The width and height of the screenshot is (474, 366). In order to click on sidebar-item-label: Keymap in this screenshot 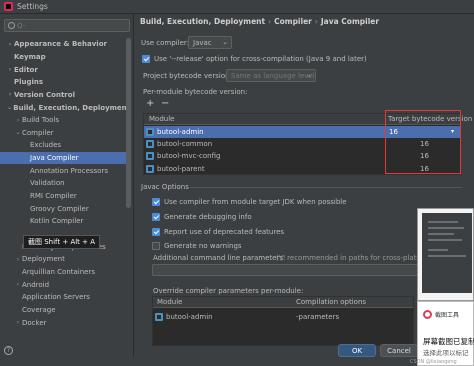, I will do `click(30, 56)`.